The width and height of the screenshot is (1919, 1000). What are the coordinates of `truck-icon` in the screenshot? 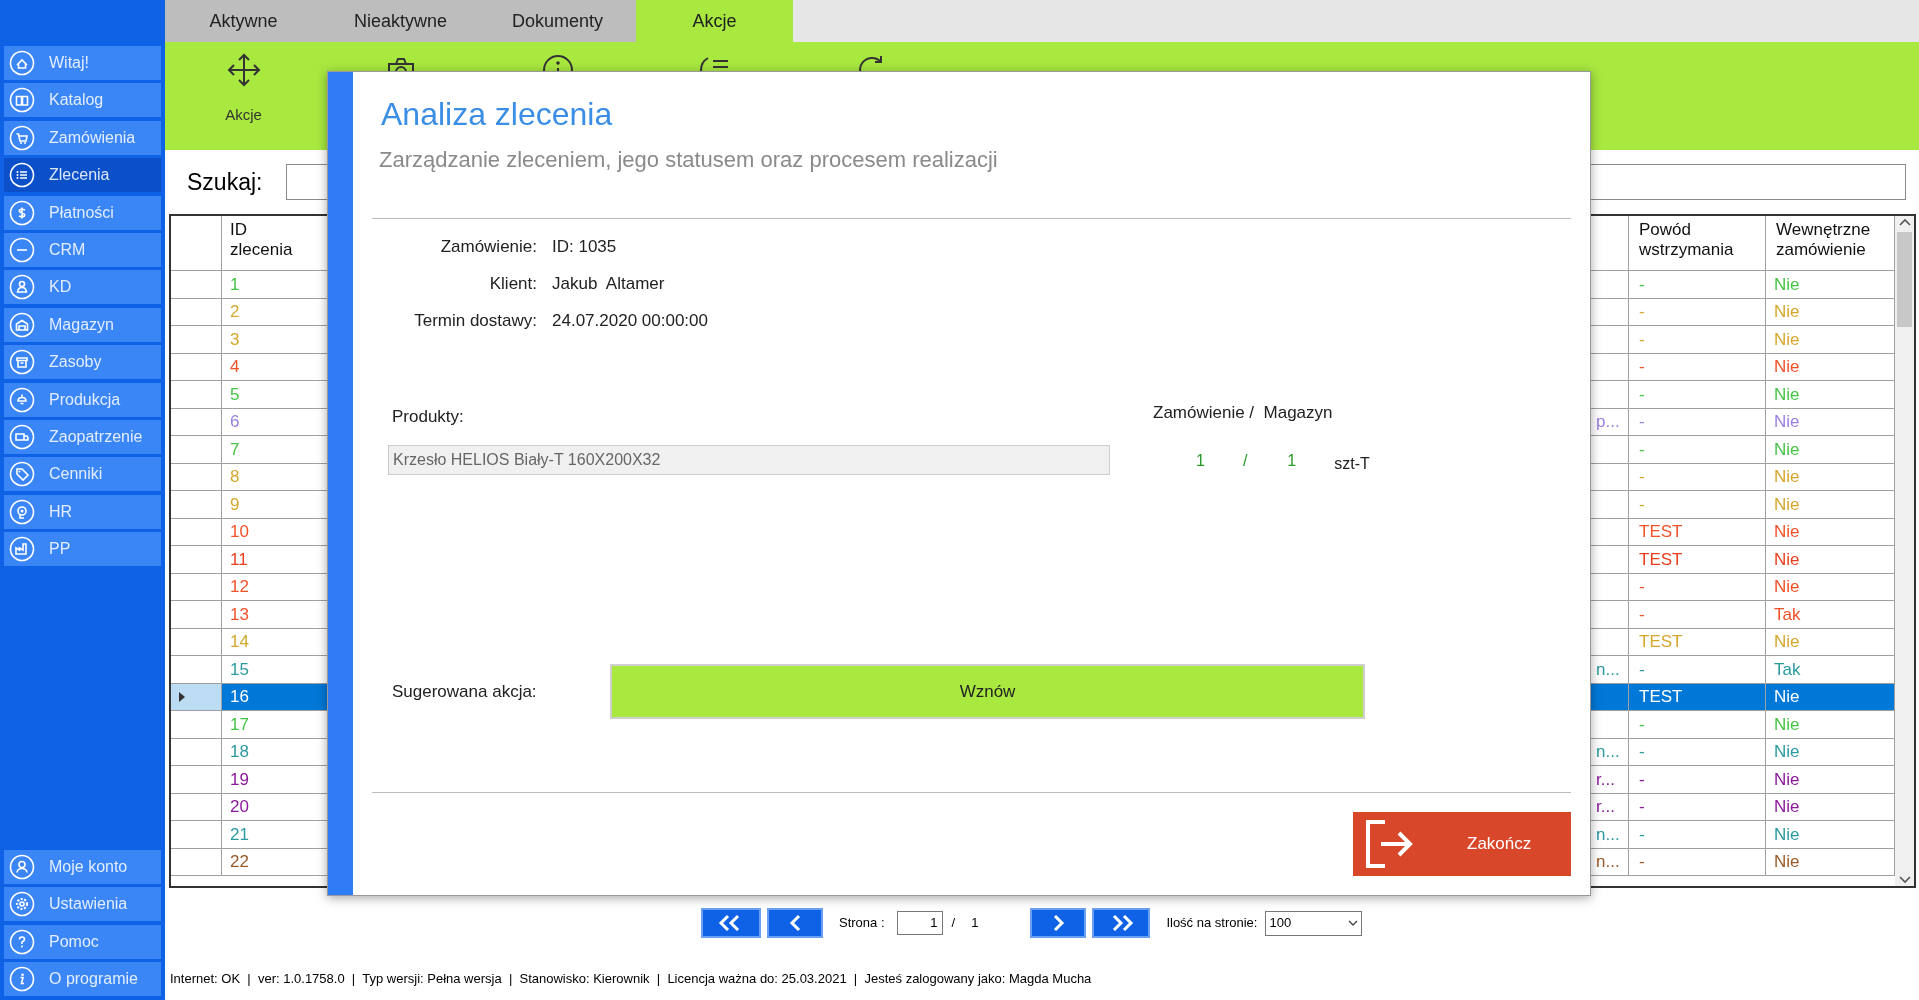 It's located at (22, 436).